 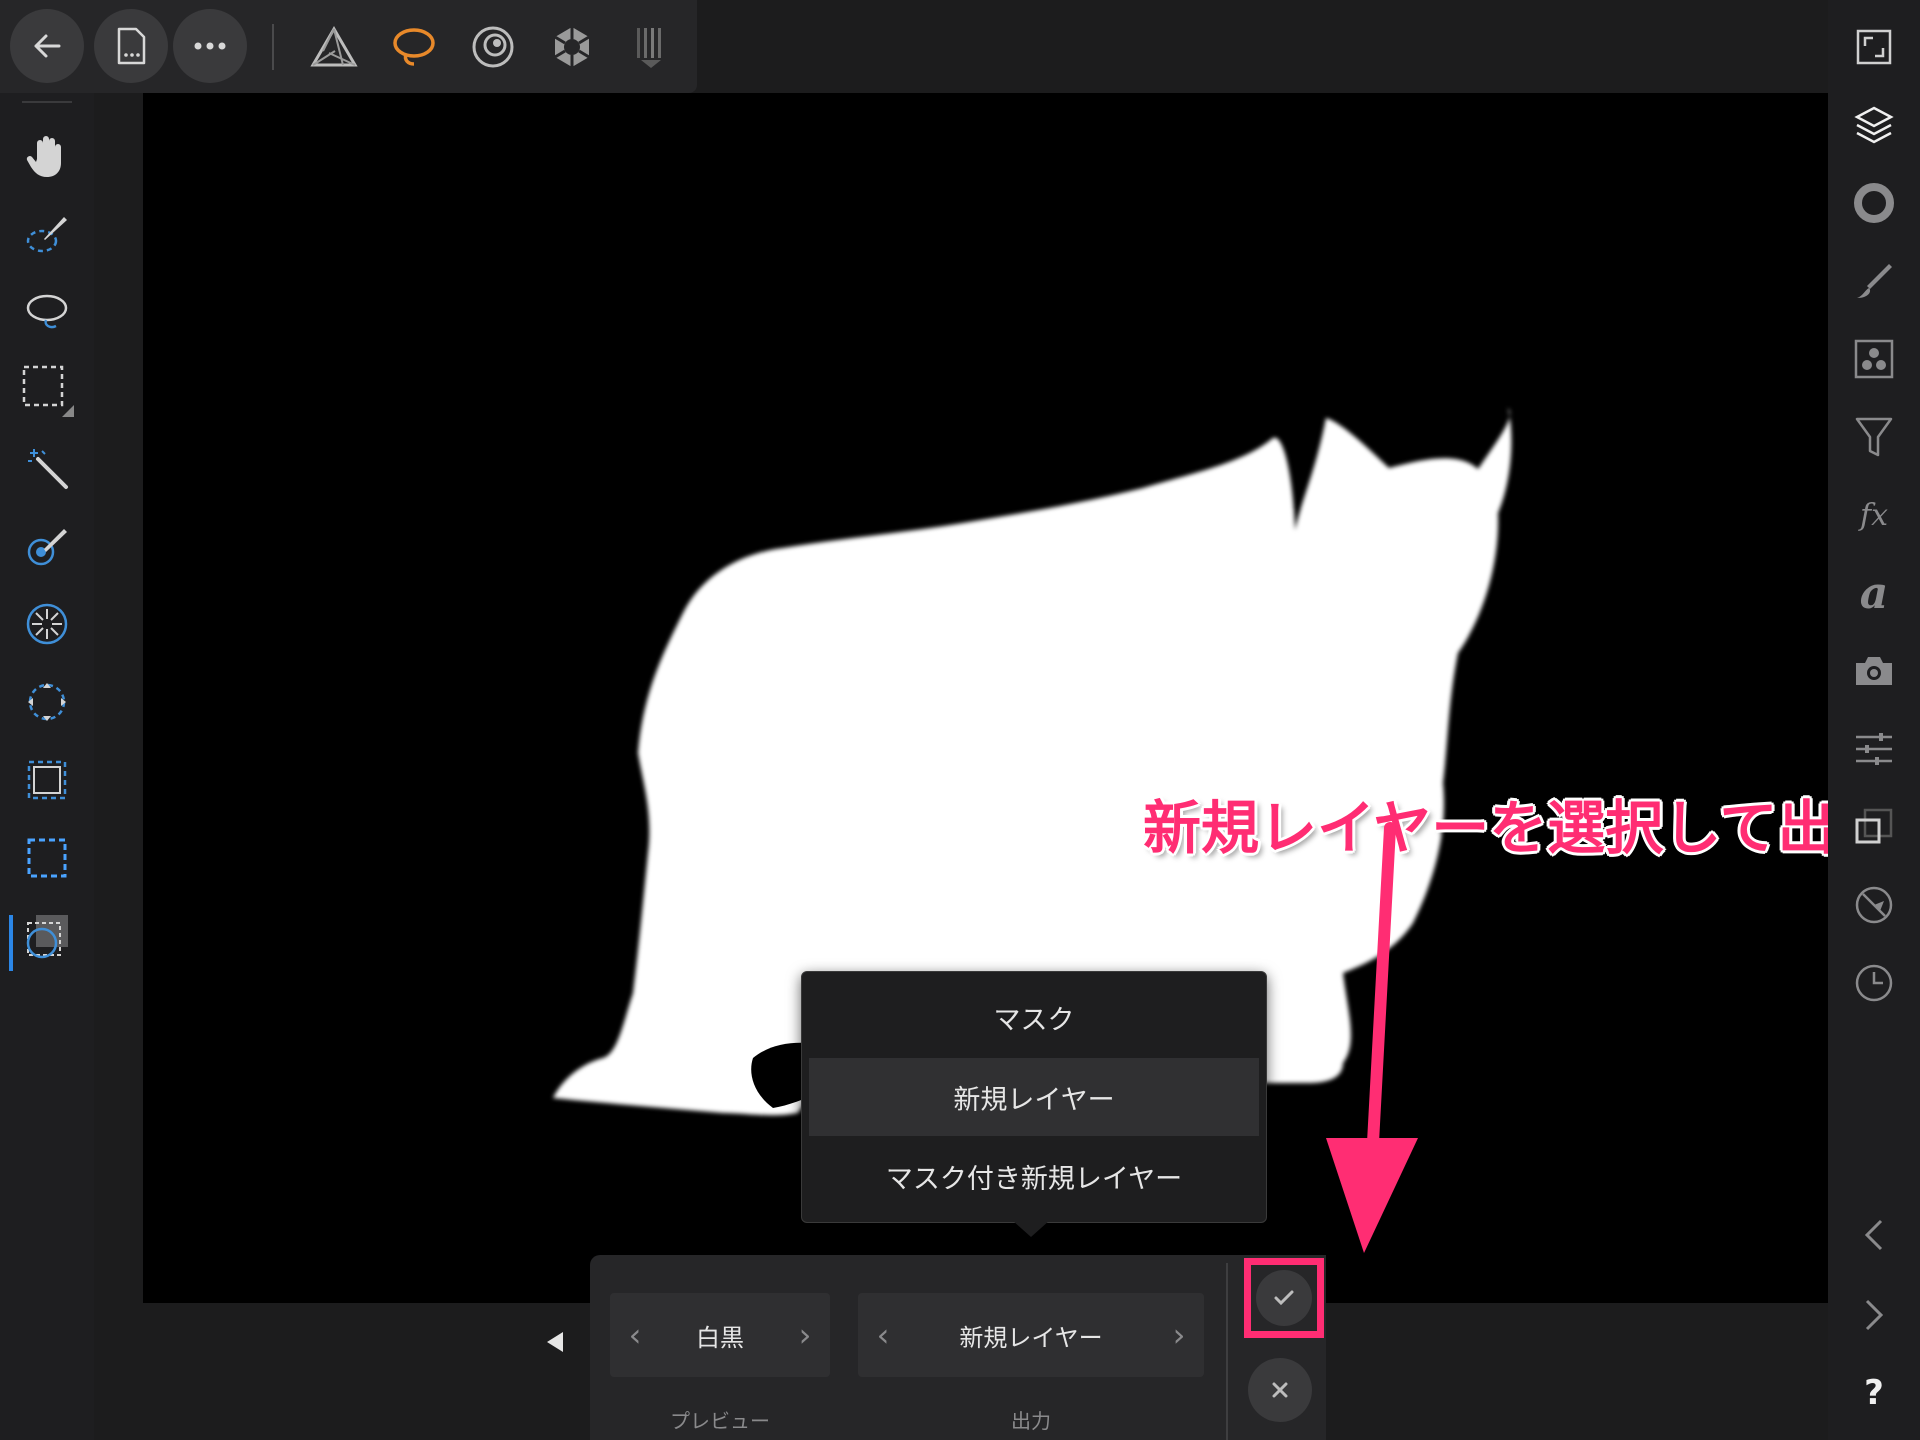 I want to click on fx-button: fx, so click(x=1874, y=515).